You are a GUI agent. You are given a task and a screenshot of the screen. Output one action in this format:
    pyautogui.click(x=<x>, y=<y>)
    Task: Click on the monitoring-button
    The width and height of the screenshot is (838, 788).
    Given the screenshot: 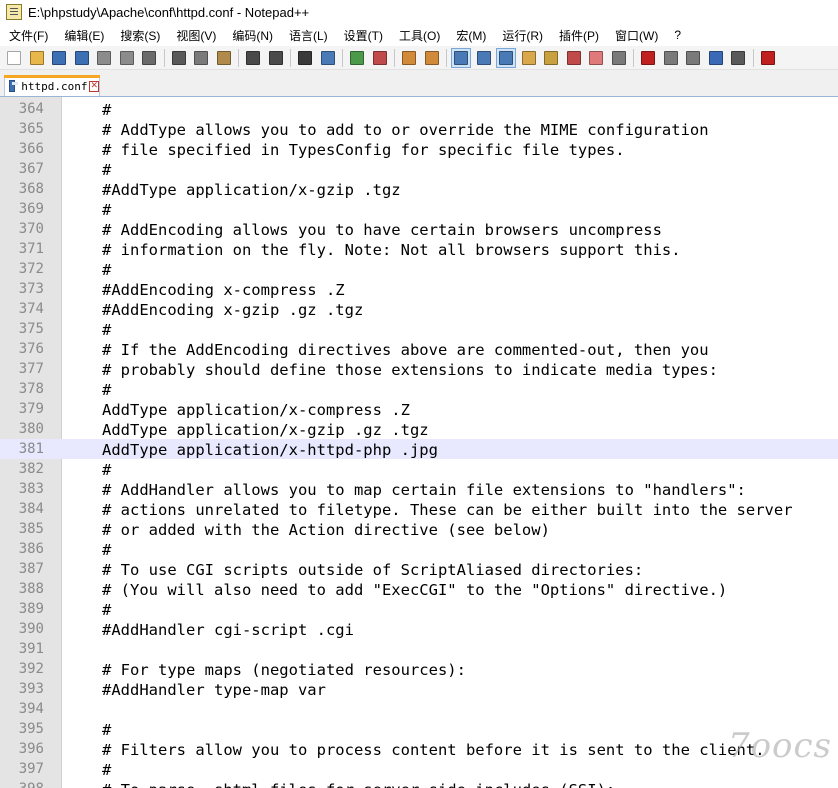 What is the action you would take?
    pyautogui.click(x=619, y=58)
    